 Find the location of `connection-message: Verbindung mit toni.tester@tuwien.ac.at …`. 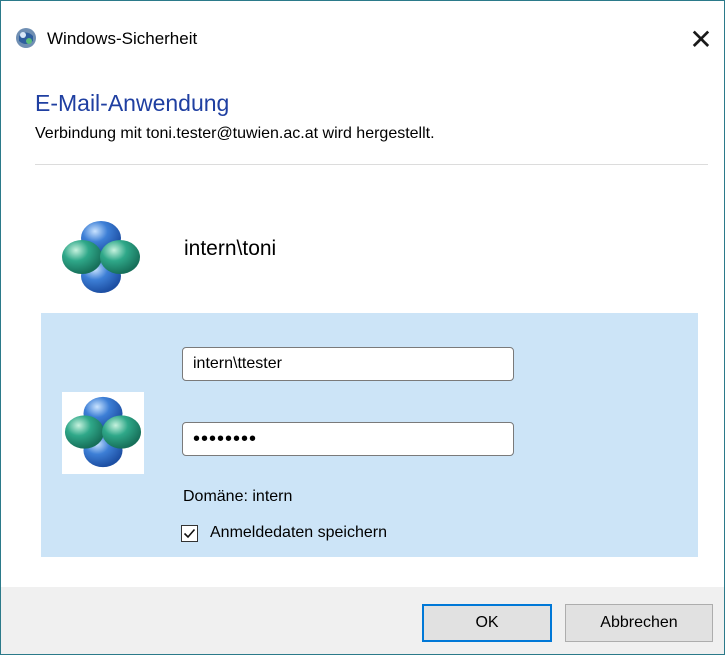

connection-message: Verbindung mit toni.tester@tuwien.ac.at … is located at coordinates (235, 133).